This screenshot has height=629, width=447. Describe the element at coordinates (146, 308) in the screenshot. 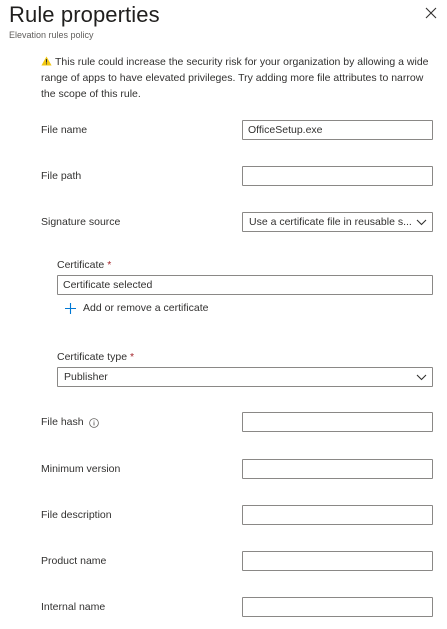

I see `add-certificate-label: Add or remove a certificate` at that location.